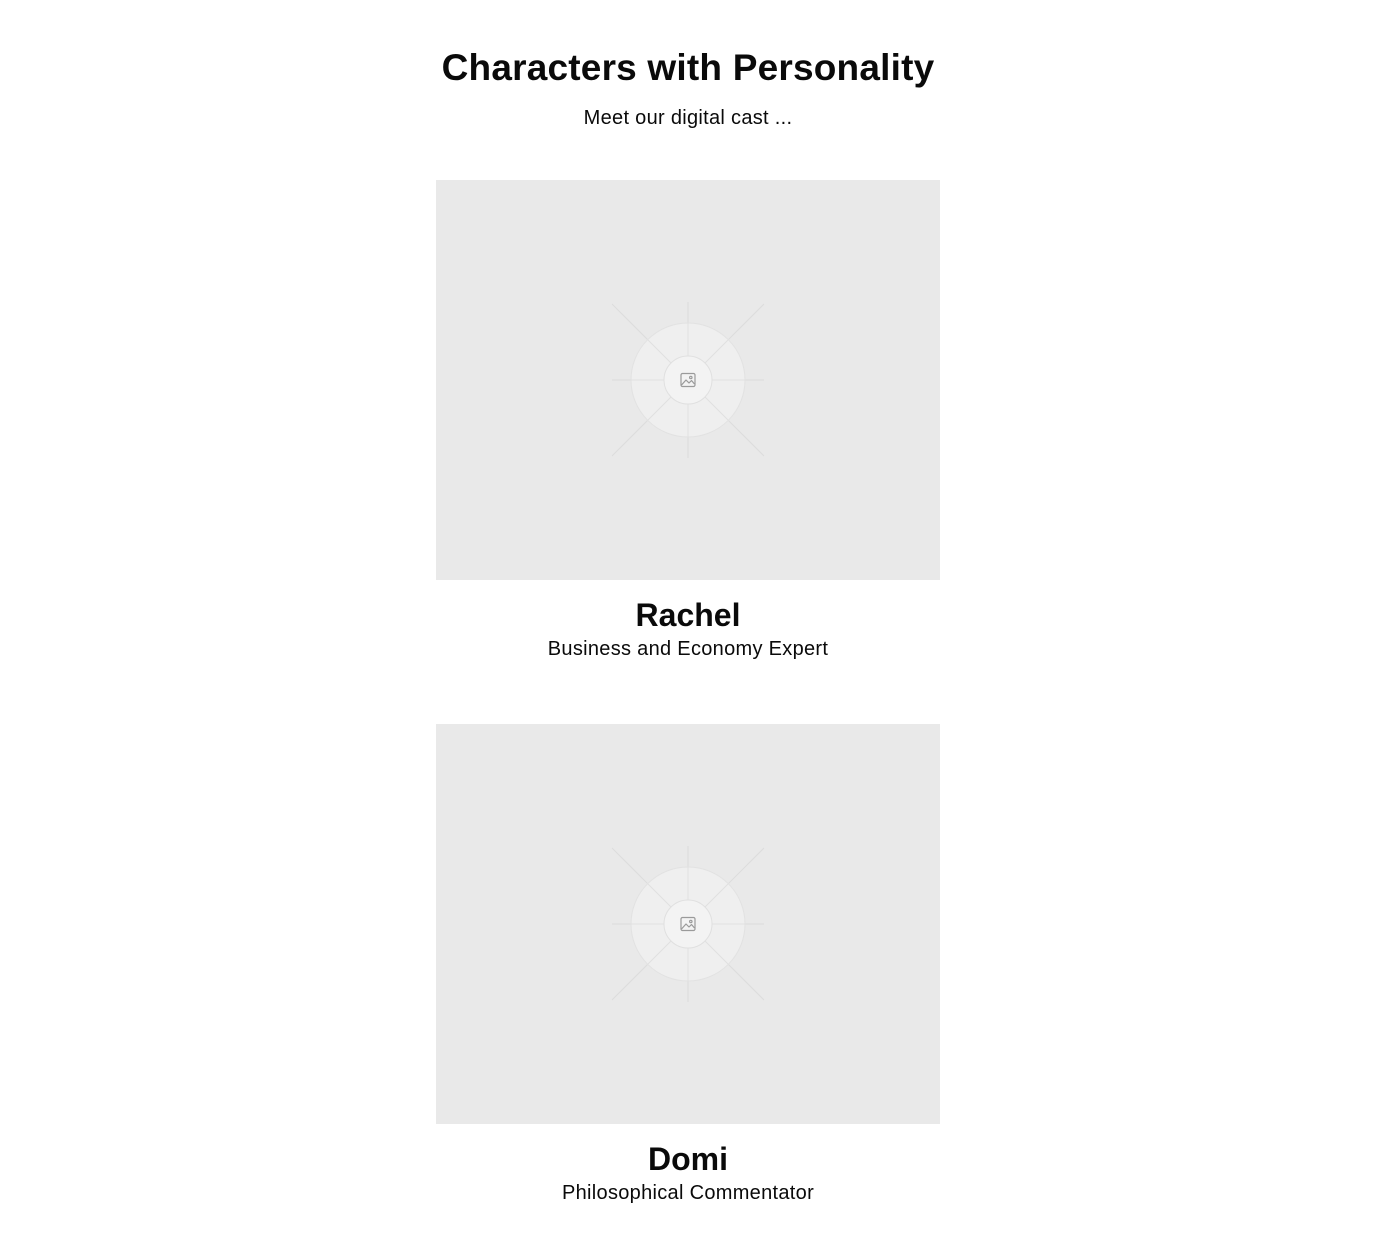 The width and height of the screenshot is (1376, 1252). I want to click on character-card-rachel: Rachel Business and Economy Expert, so click(688, 421).